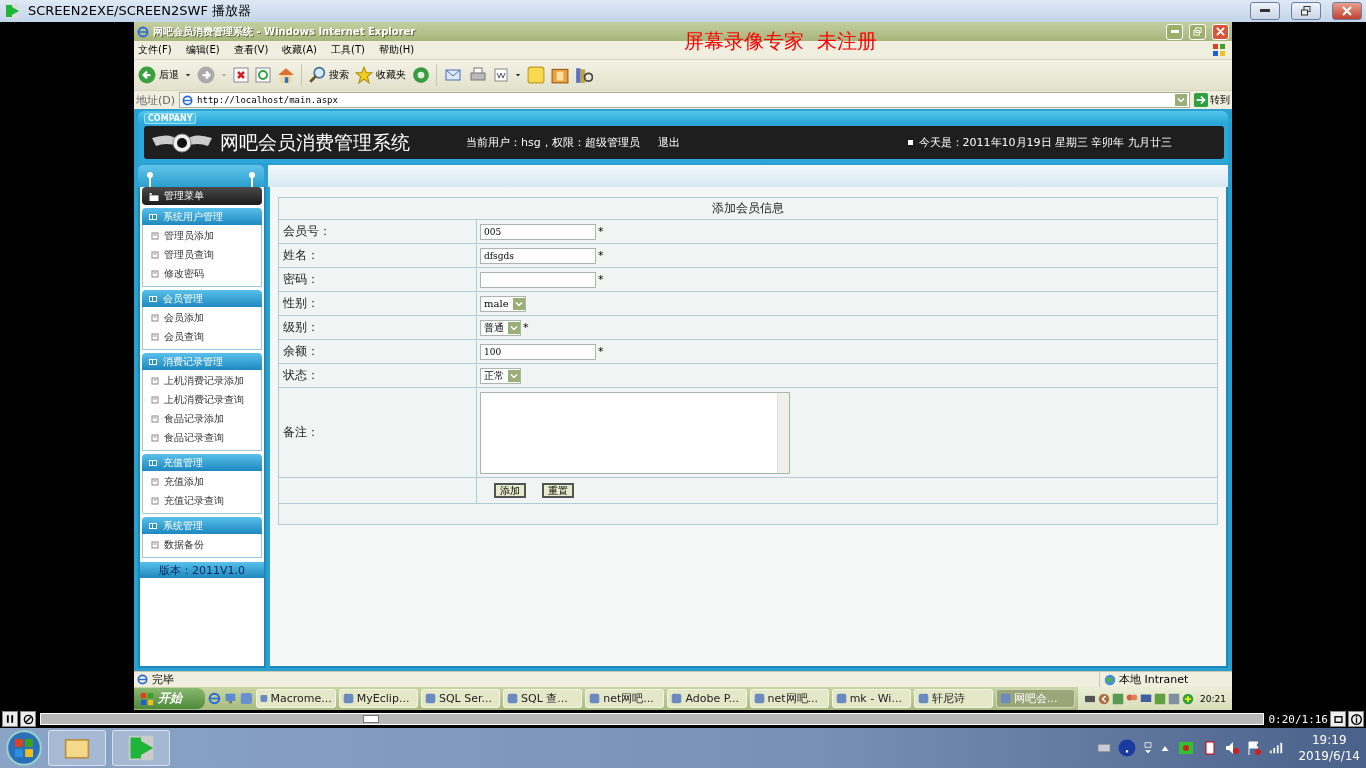 The width and height of the screenshot is (1366, 768). Describe the element at coordinates (1181, 100) in the screenshot. I see `dropdown-arrow-icon` at that location.